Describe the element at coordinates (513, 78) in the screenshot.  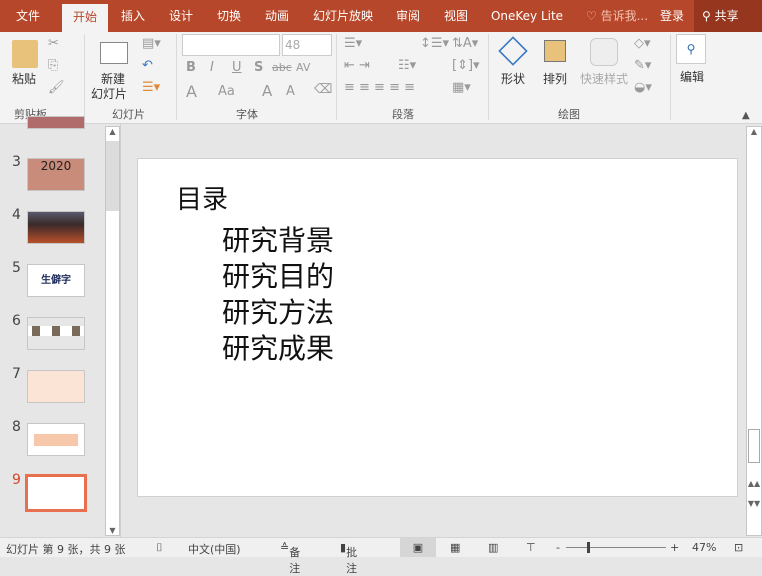
I see `shapes-button: 形状` at that location.